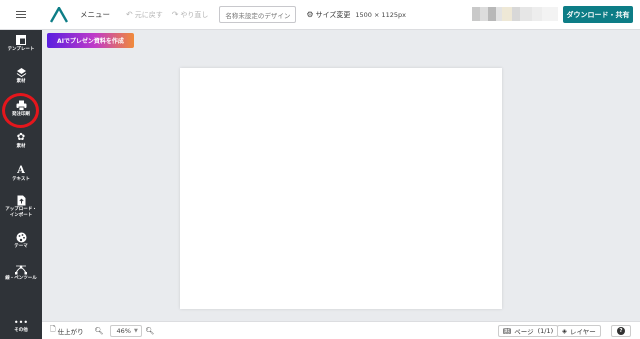 Image resolution: width=640 pixels, height=339 pixels. I want to click on layer-button: ◈ レイヤー, so click(579, 331).